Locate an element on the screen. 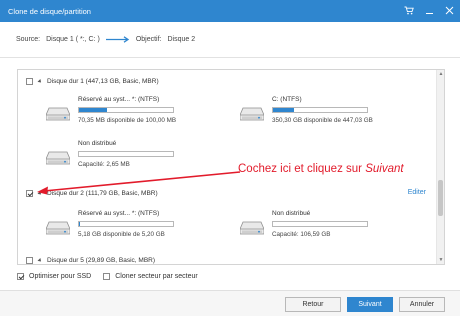 The height and width of the screenshot is (316, 460). title-bar: Clone de disque/partition is located at coordinates (230, 11).